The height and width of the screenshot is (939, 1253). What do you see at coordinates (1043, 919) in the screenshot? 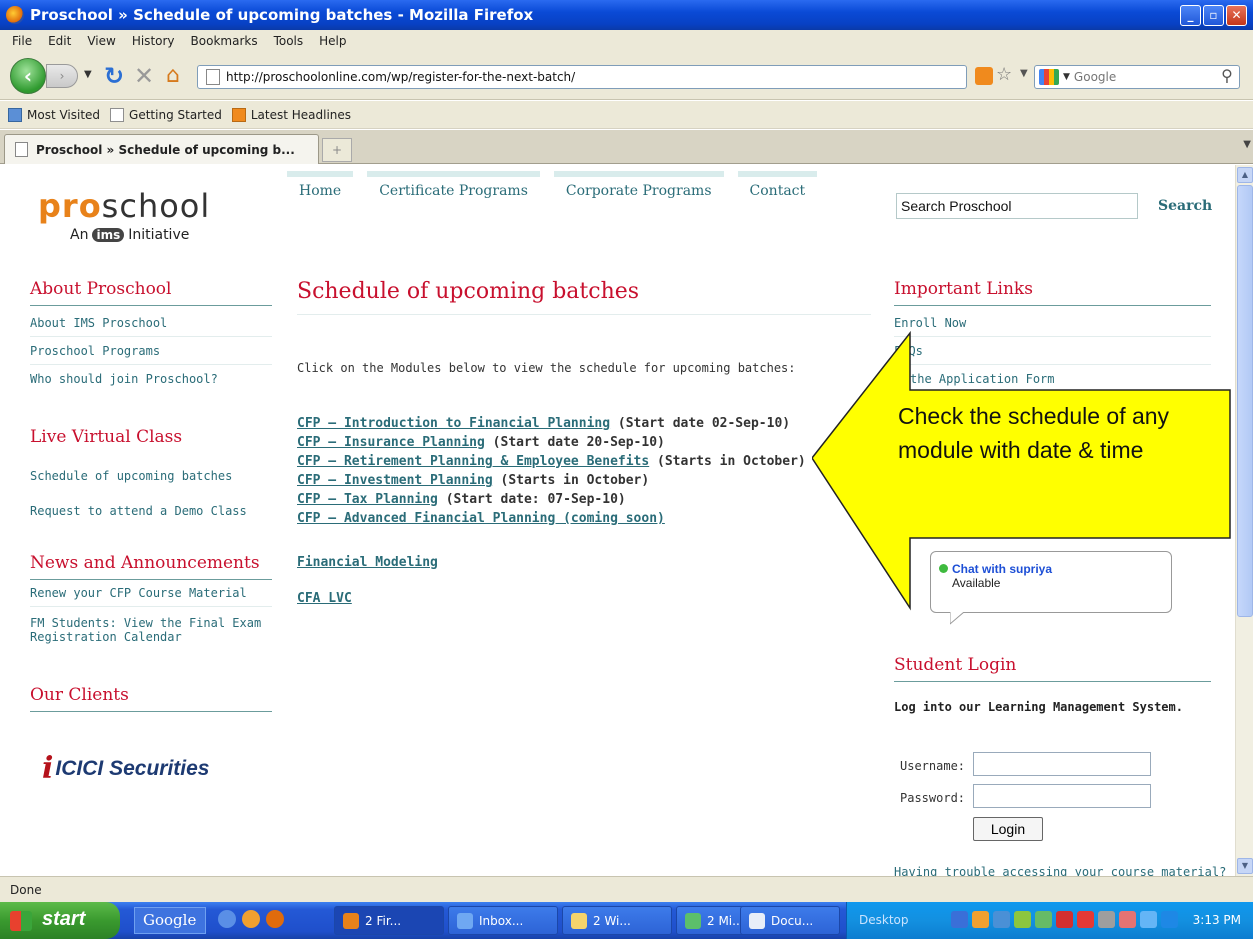
I see `tray-shield-icon` at bounding box center [1043, 919].